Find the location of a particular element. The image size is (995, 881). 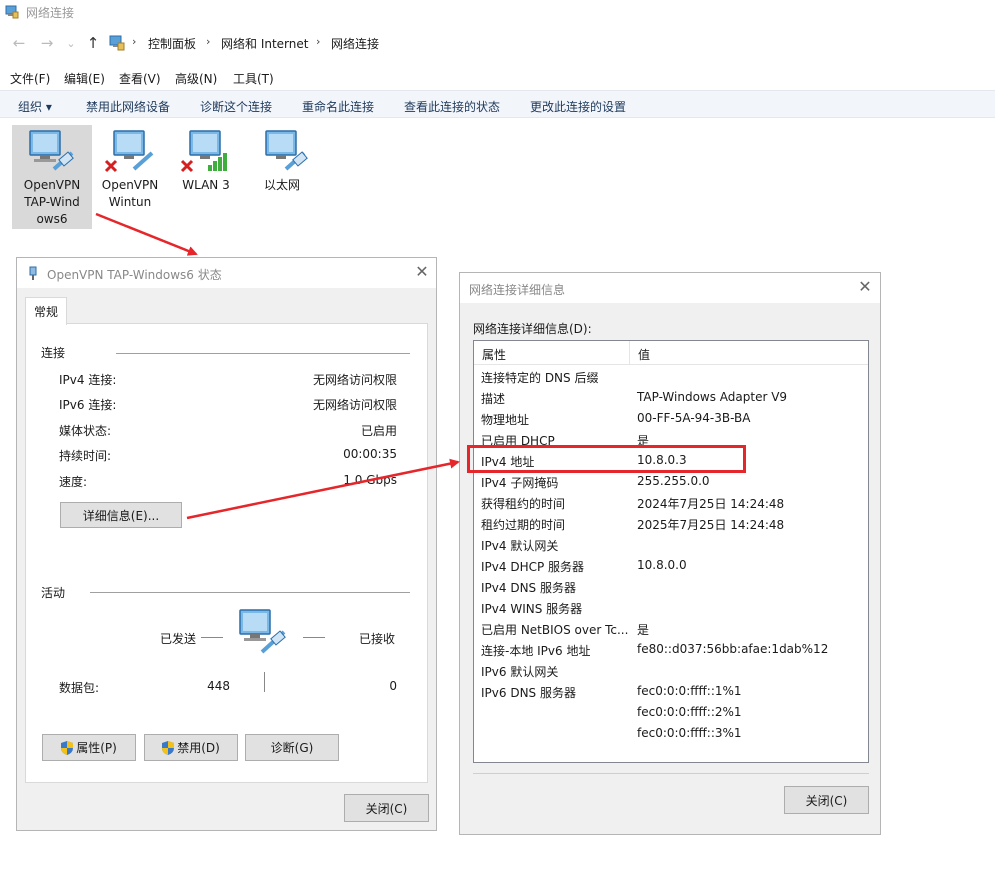

network-activity-icon is located at coordinates (262, 631).